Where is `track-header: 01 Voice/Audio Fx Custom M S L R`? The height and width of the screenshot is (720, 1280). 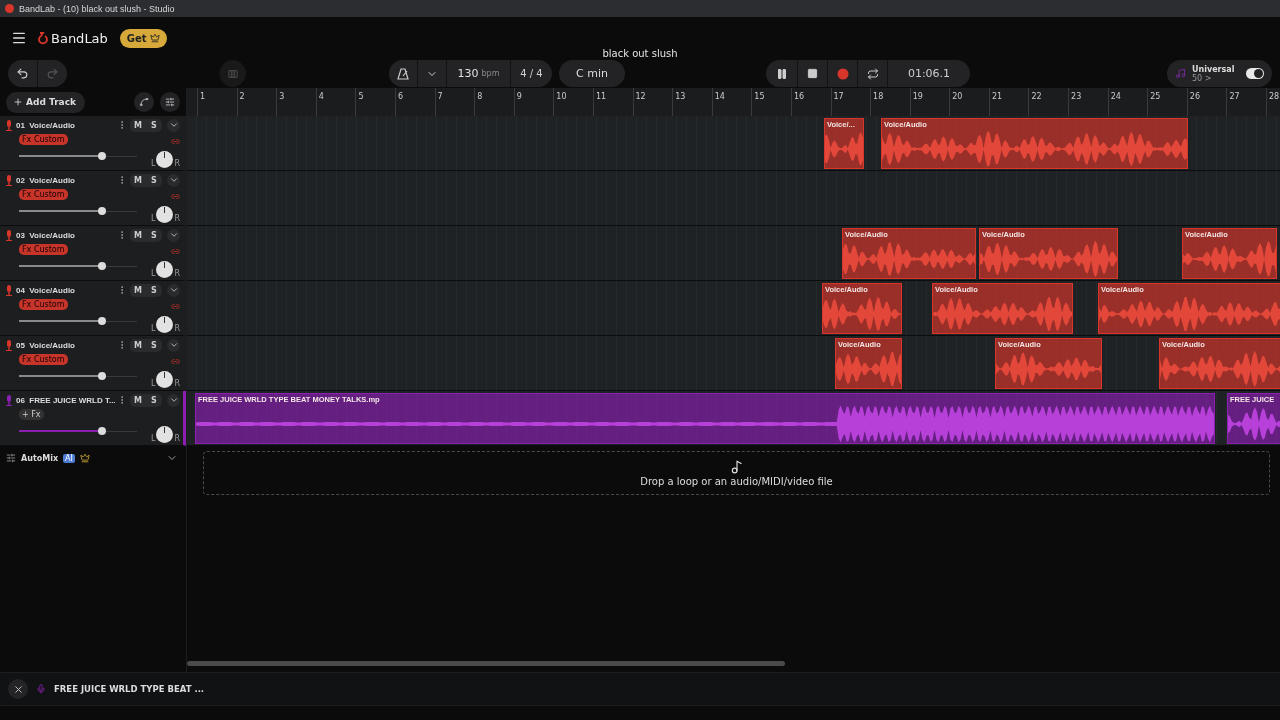 track-header: 01 Voice/Audio Fx Custom M S L R is located at coordinates (93, 143).